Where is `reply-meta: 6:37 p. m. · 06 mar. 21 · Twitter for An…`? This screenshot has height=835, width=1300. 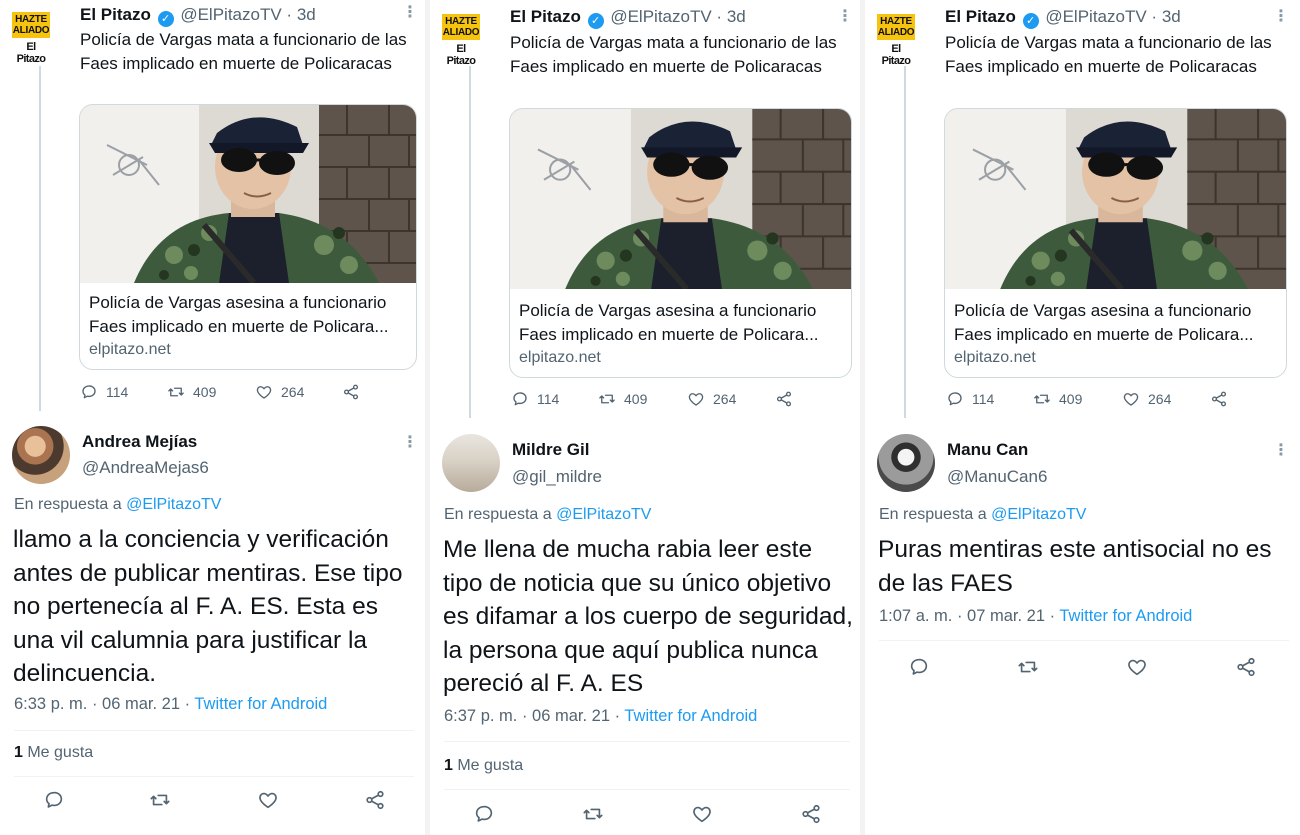 reply-meta: 6:37 p. m. · 06 mar. 21 · Twitter for An… is located at coordinates (600, 716).